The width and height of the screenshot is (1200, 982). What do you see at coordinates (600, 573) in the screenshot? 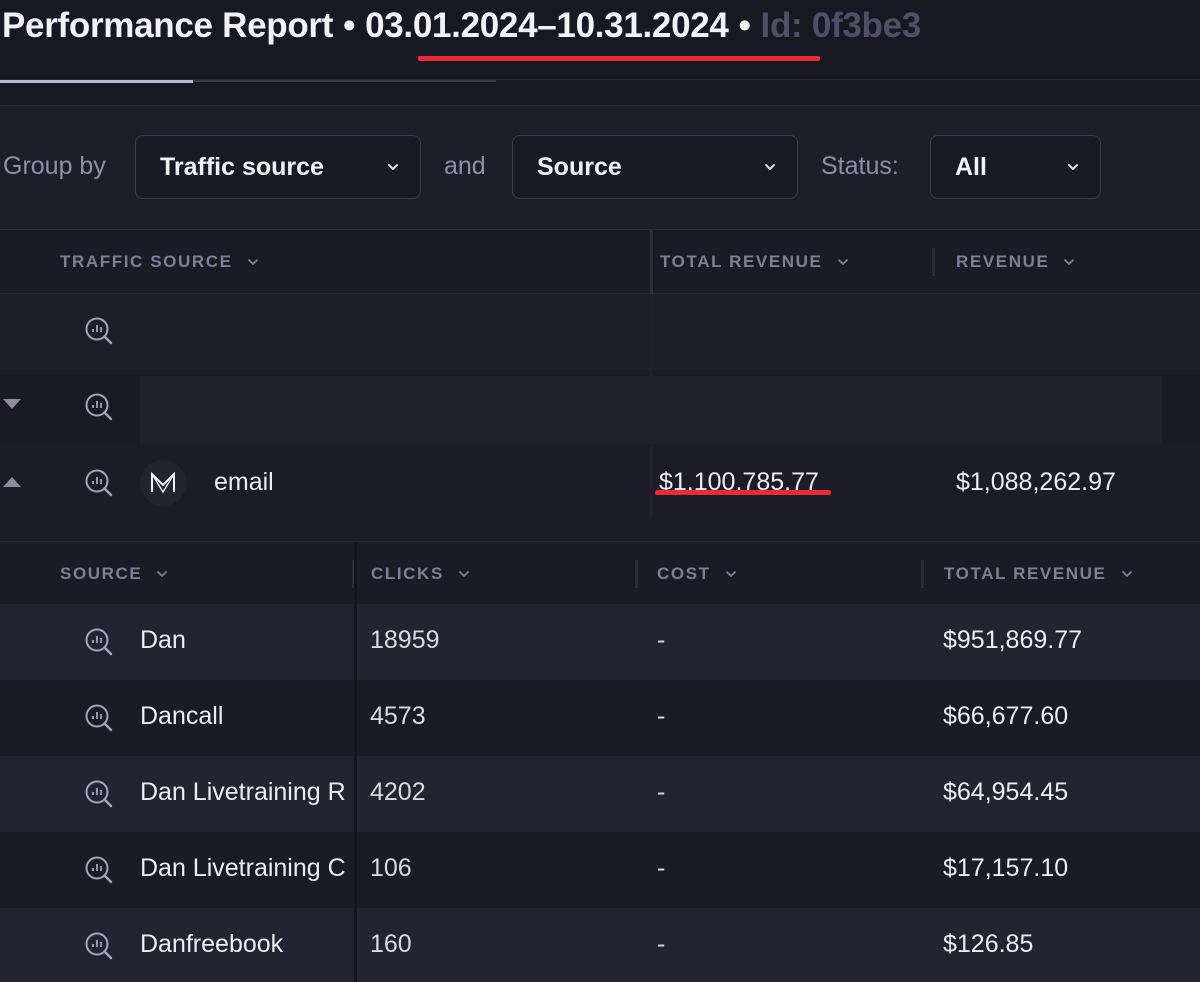
I see `subtable-header: SOURCE CLICKS COST TOTAL REVENUE` at bounding box center [600, 573].